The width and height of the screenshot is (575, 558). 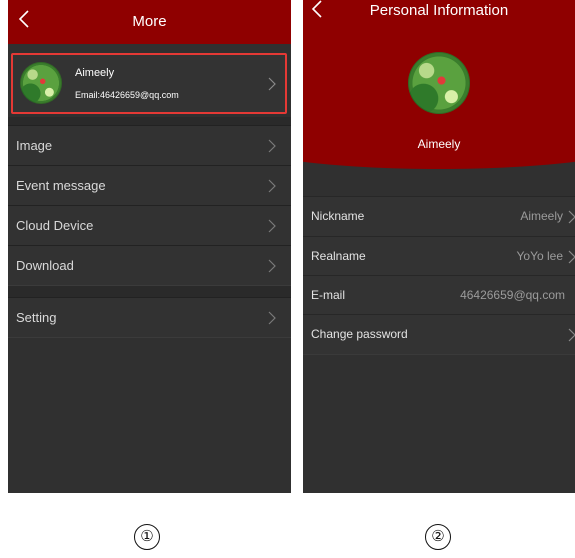 I want to click on menu-item-image: Image, so click(x=149, y=145).